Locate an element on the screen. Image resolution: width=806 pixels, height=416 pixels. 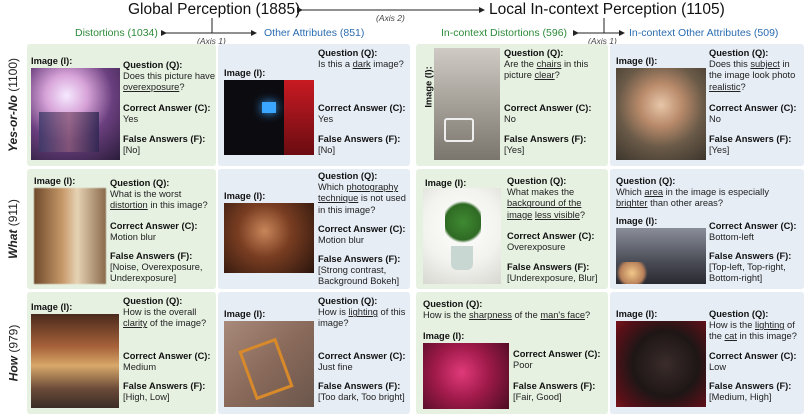
correct-answer-r1c4: Correct Answer (C): No is located at coordinates (753, 114).